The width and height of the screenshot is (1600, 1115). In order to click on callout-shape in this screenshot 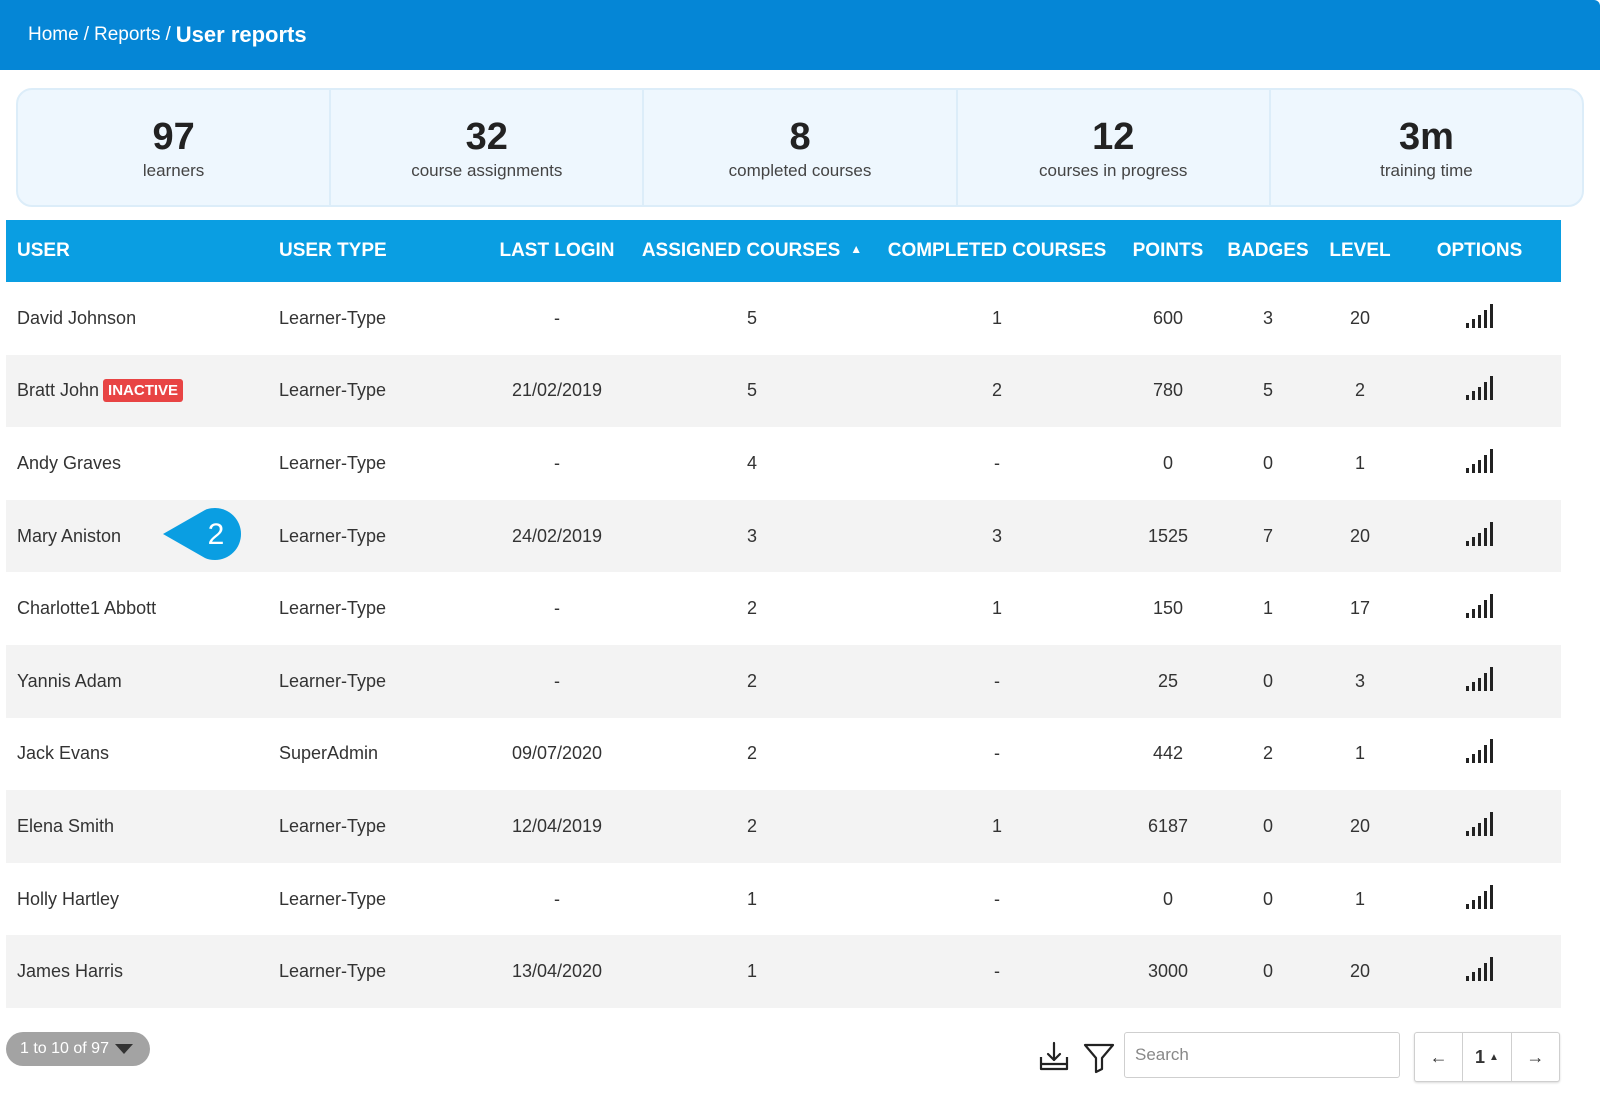, I will do `click(202, 534)`.